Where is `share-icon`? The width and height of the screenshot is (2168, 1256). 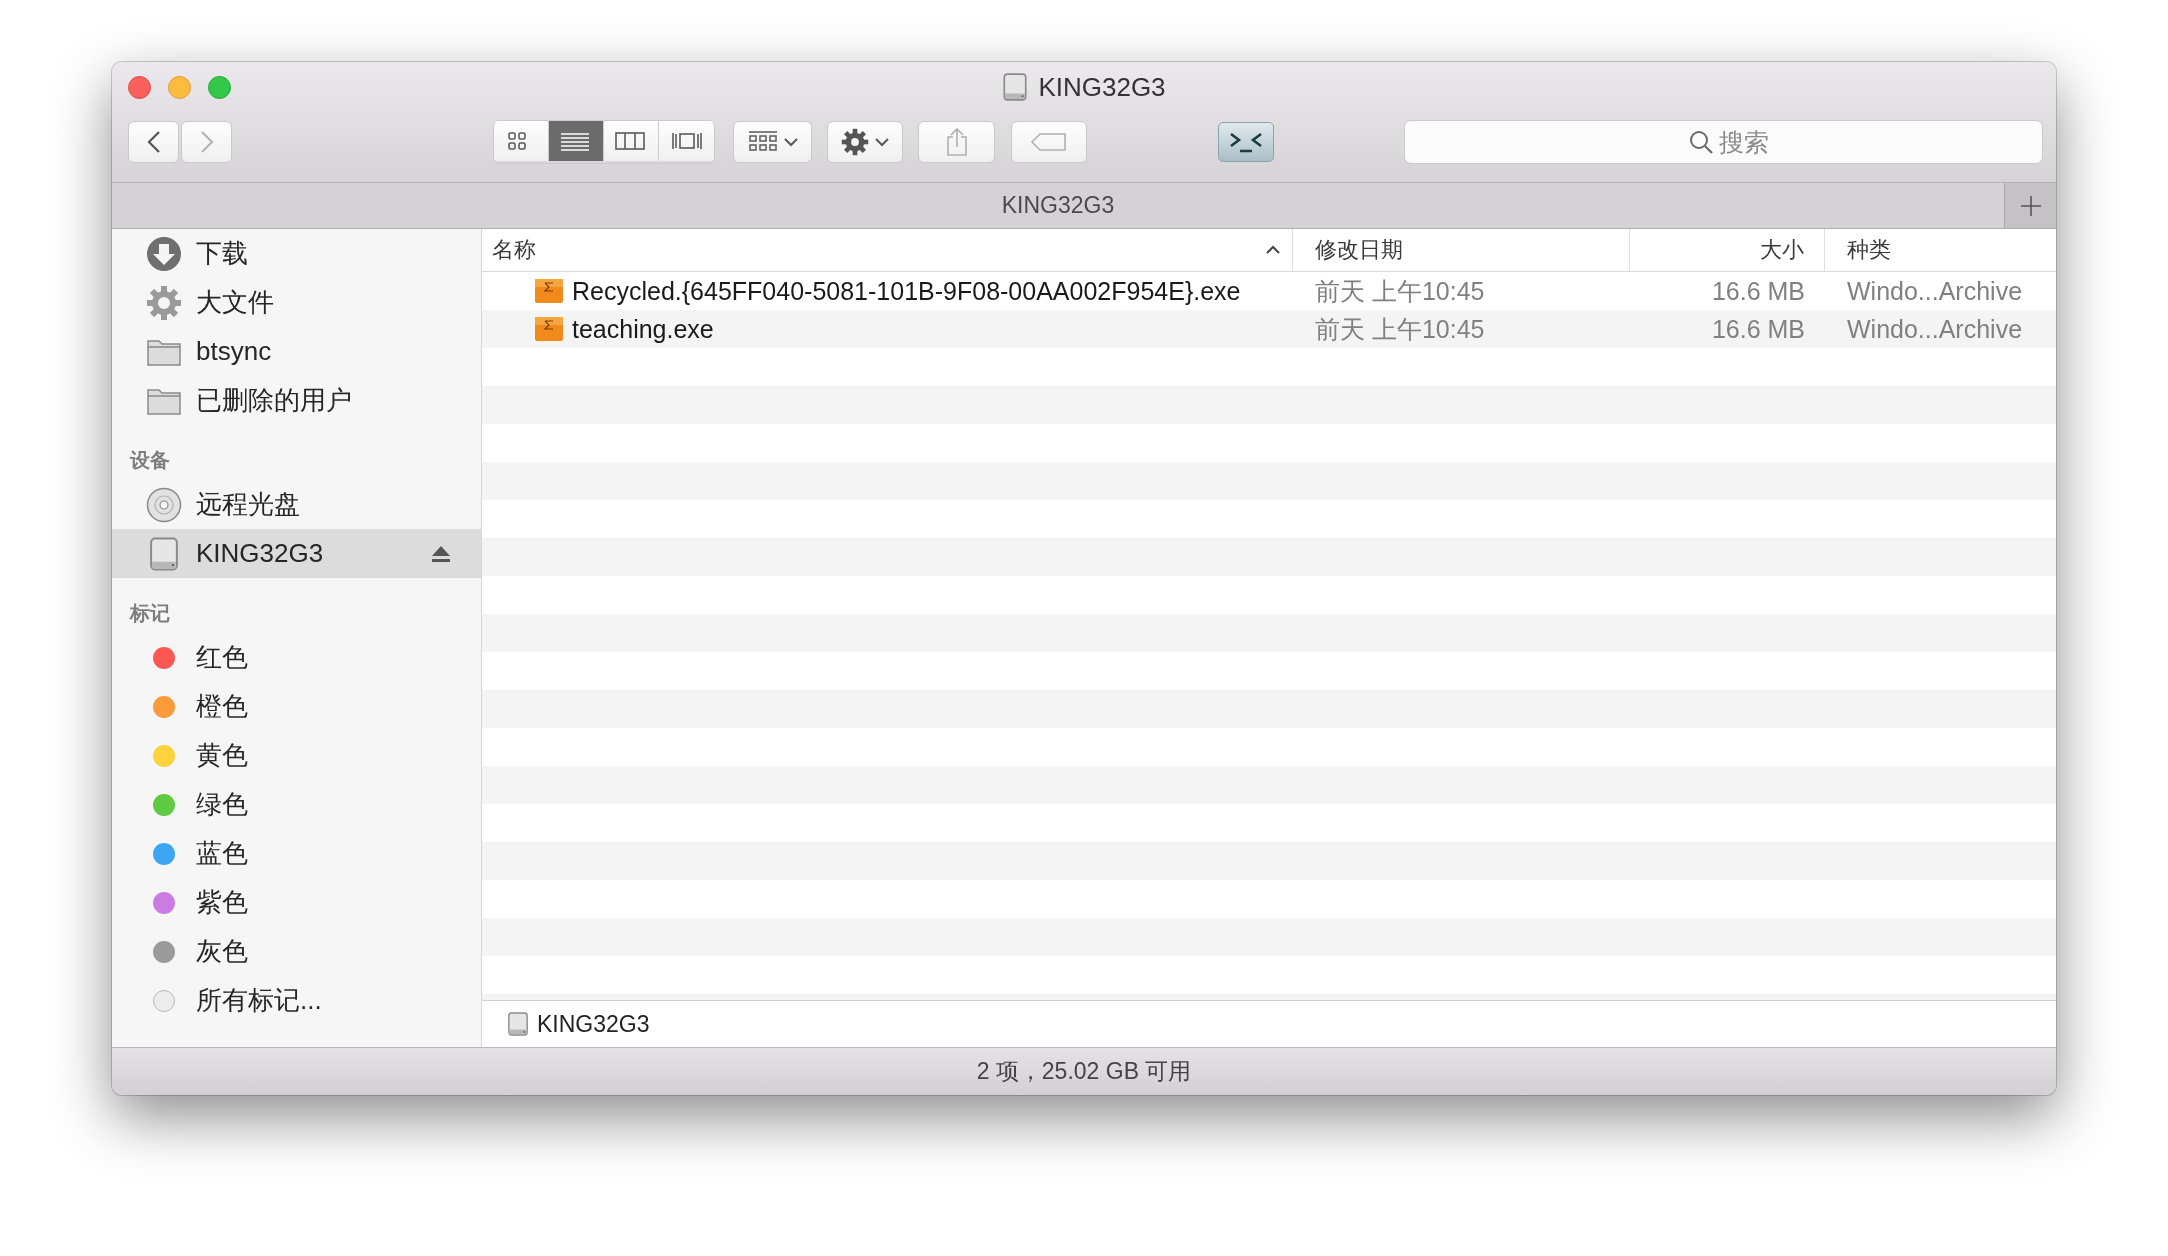 share-icon is located at coordinates (956, 142).